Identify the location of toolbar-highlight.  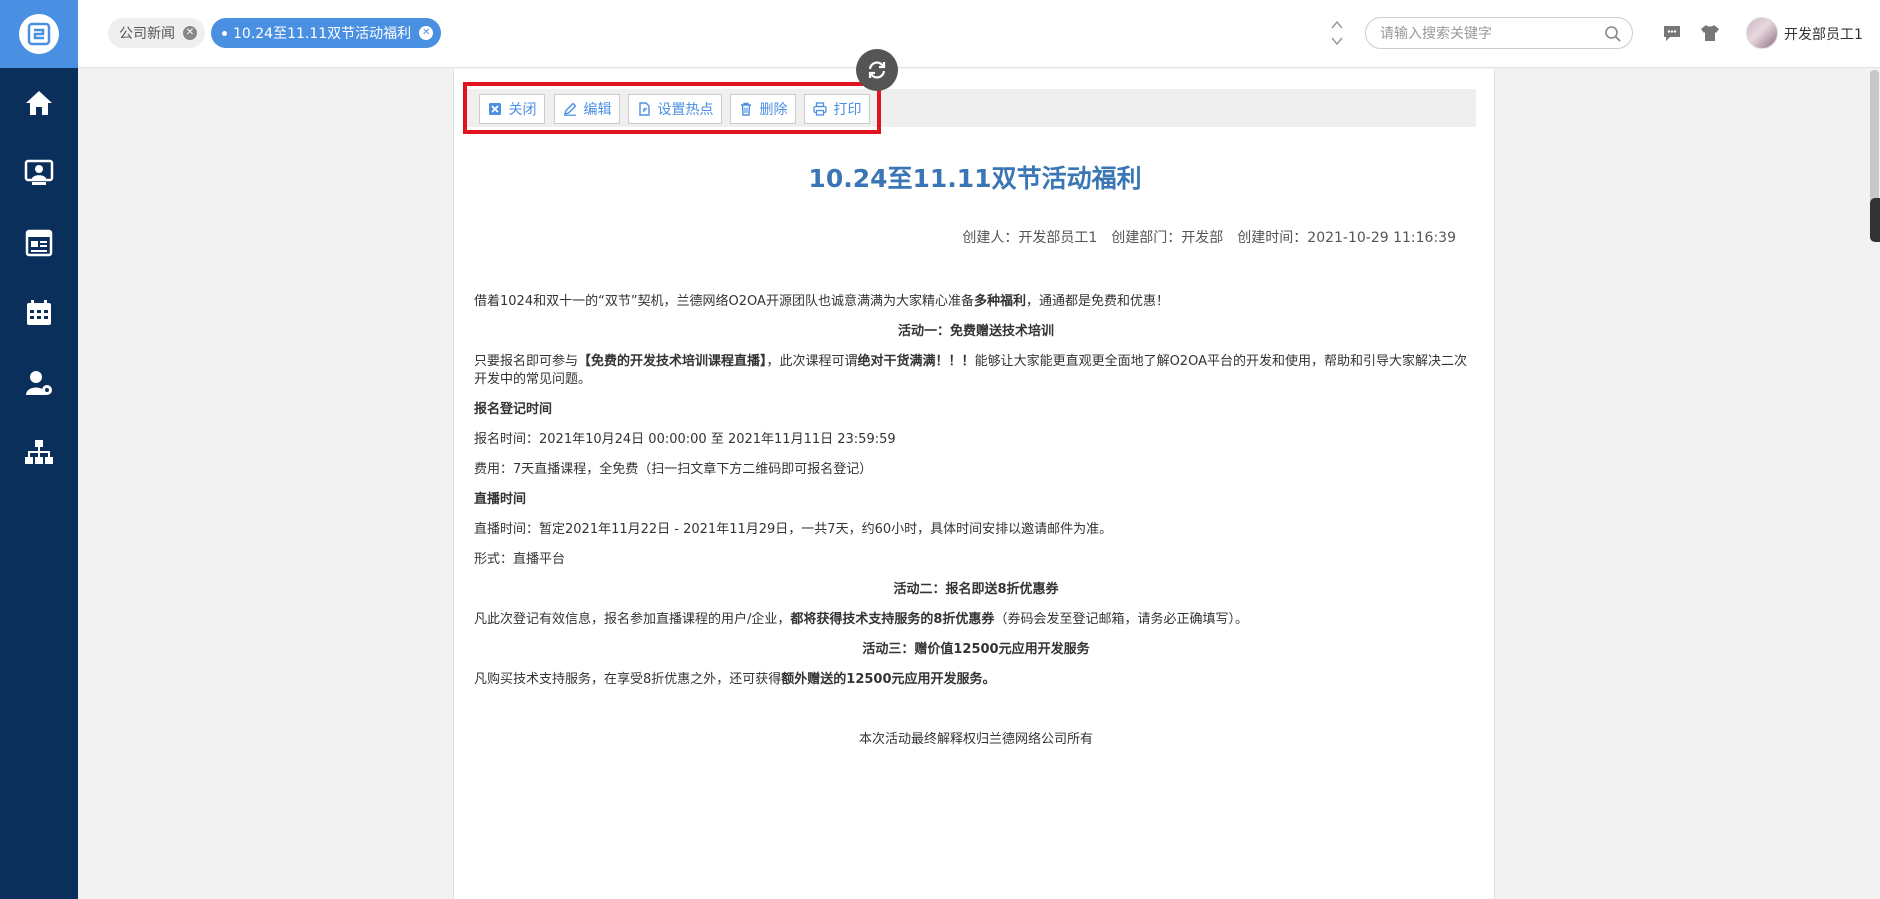
(672, 108).